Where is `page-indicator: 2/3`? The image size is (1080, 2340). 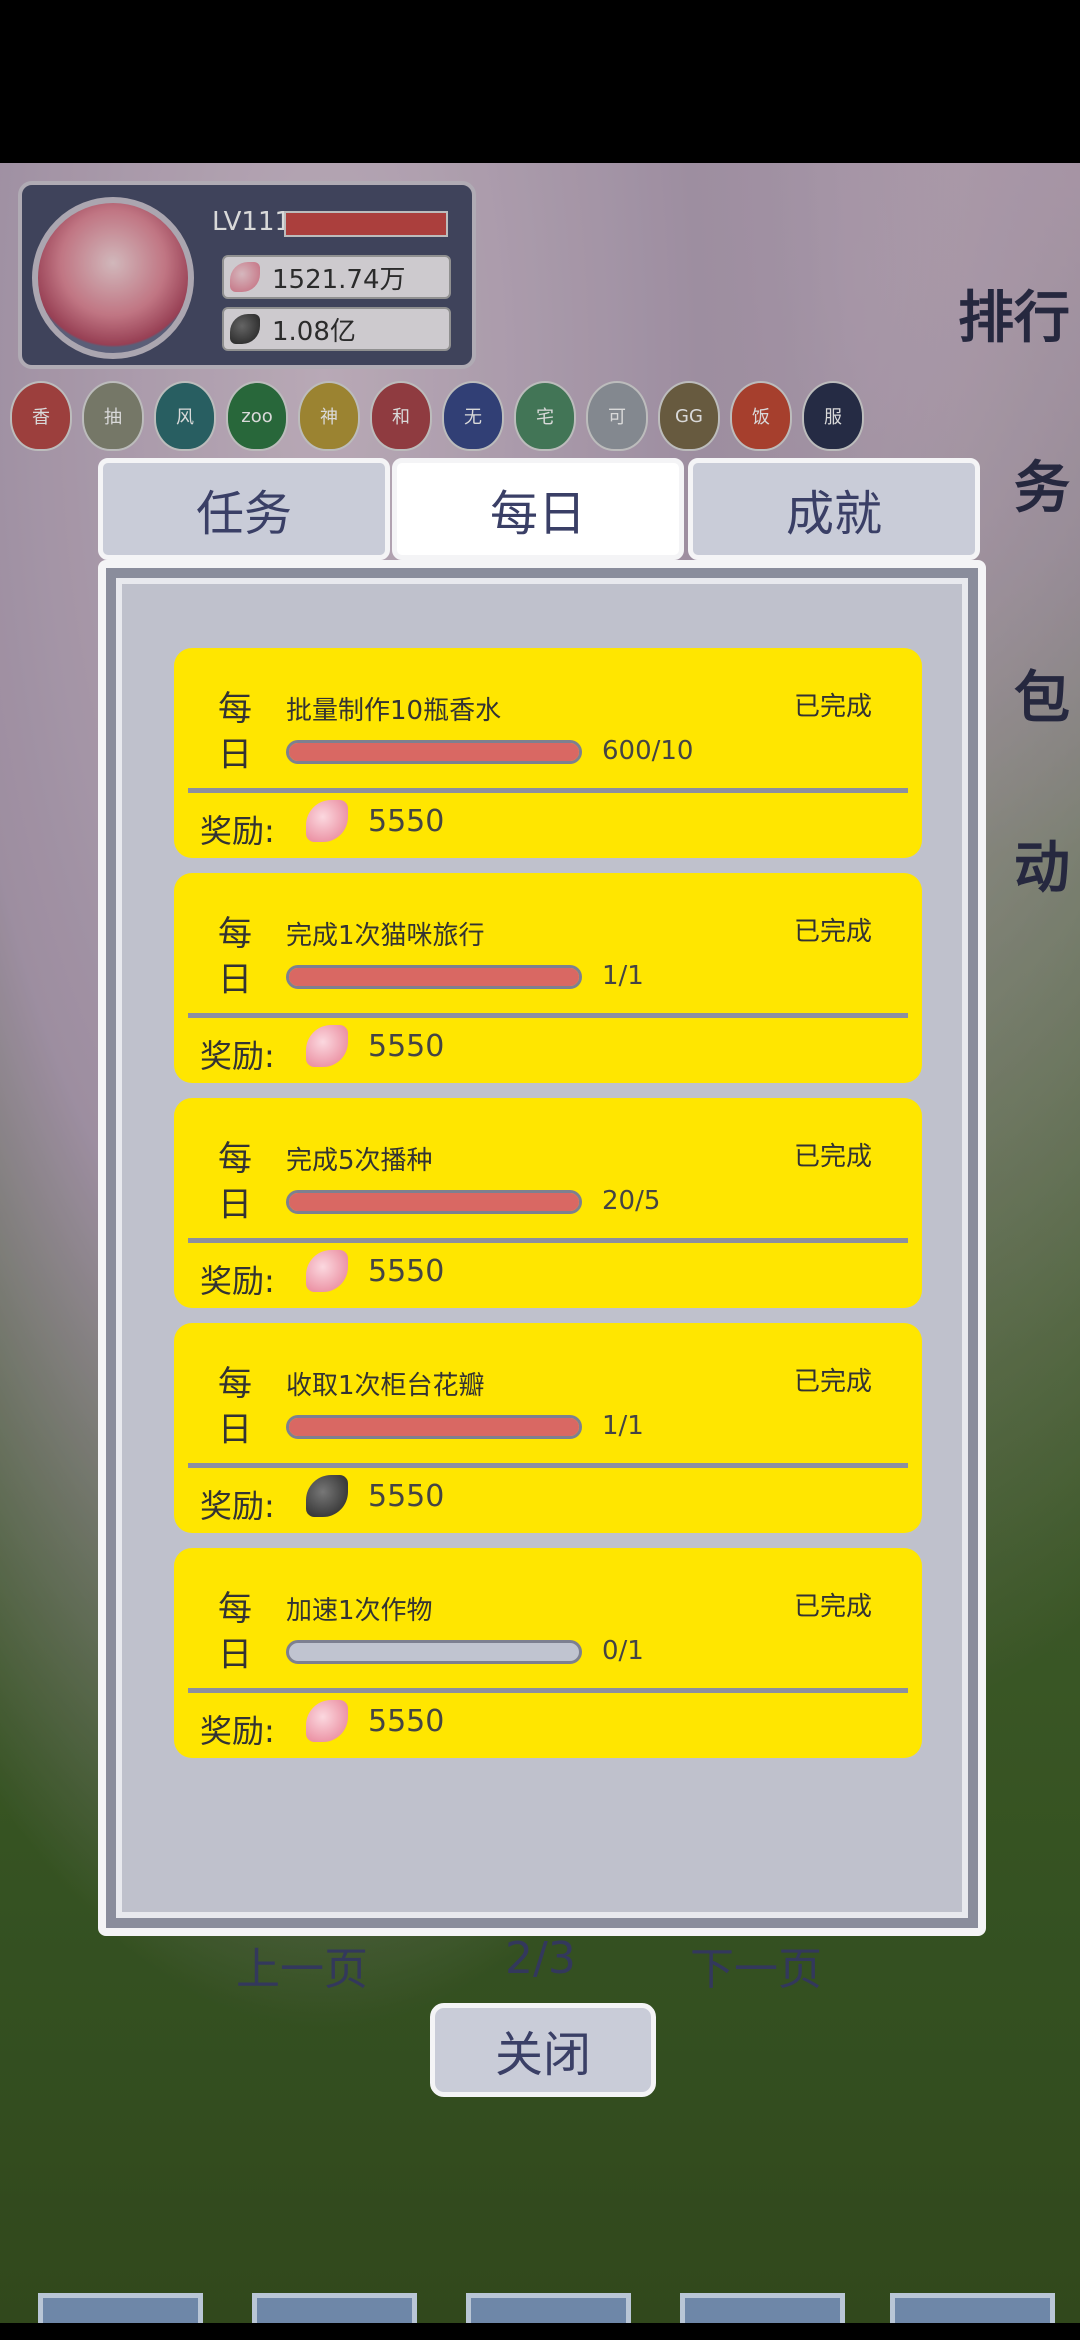
page-indicator: 2/3 is located at coordinates (540, 1958).